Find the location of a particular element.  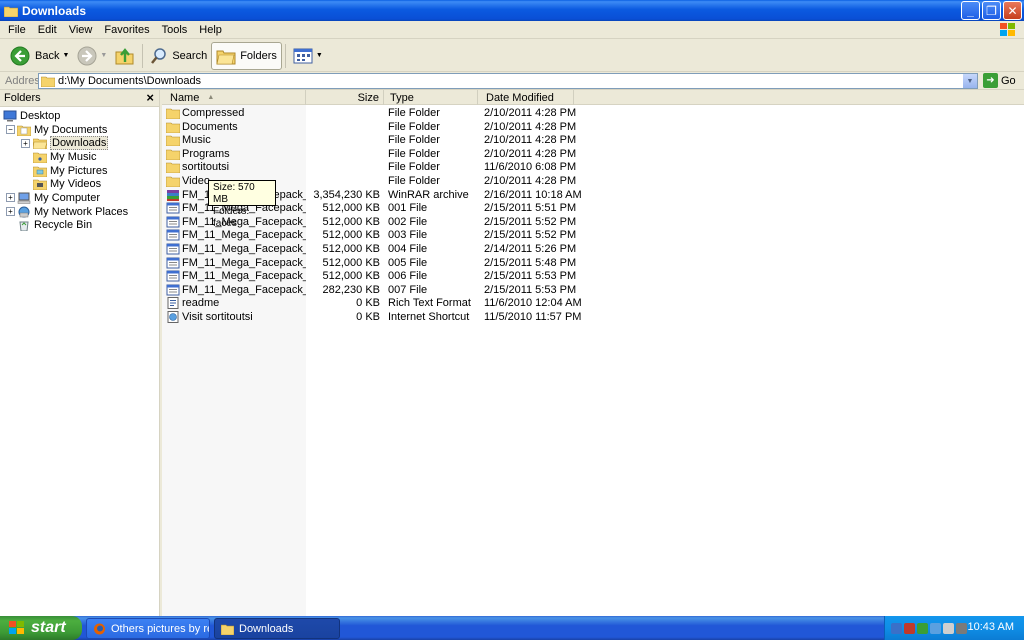

recycle-bin-icon is located at coordinates (24, 226).